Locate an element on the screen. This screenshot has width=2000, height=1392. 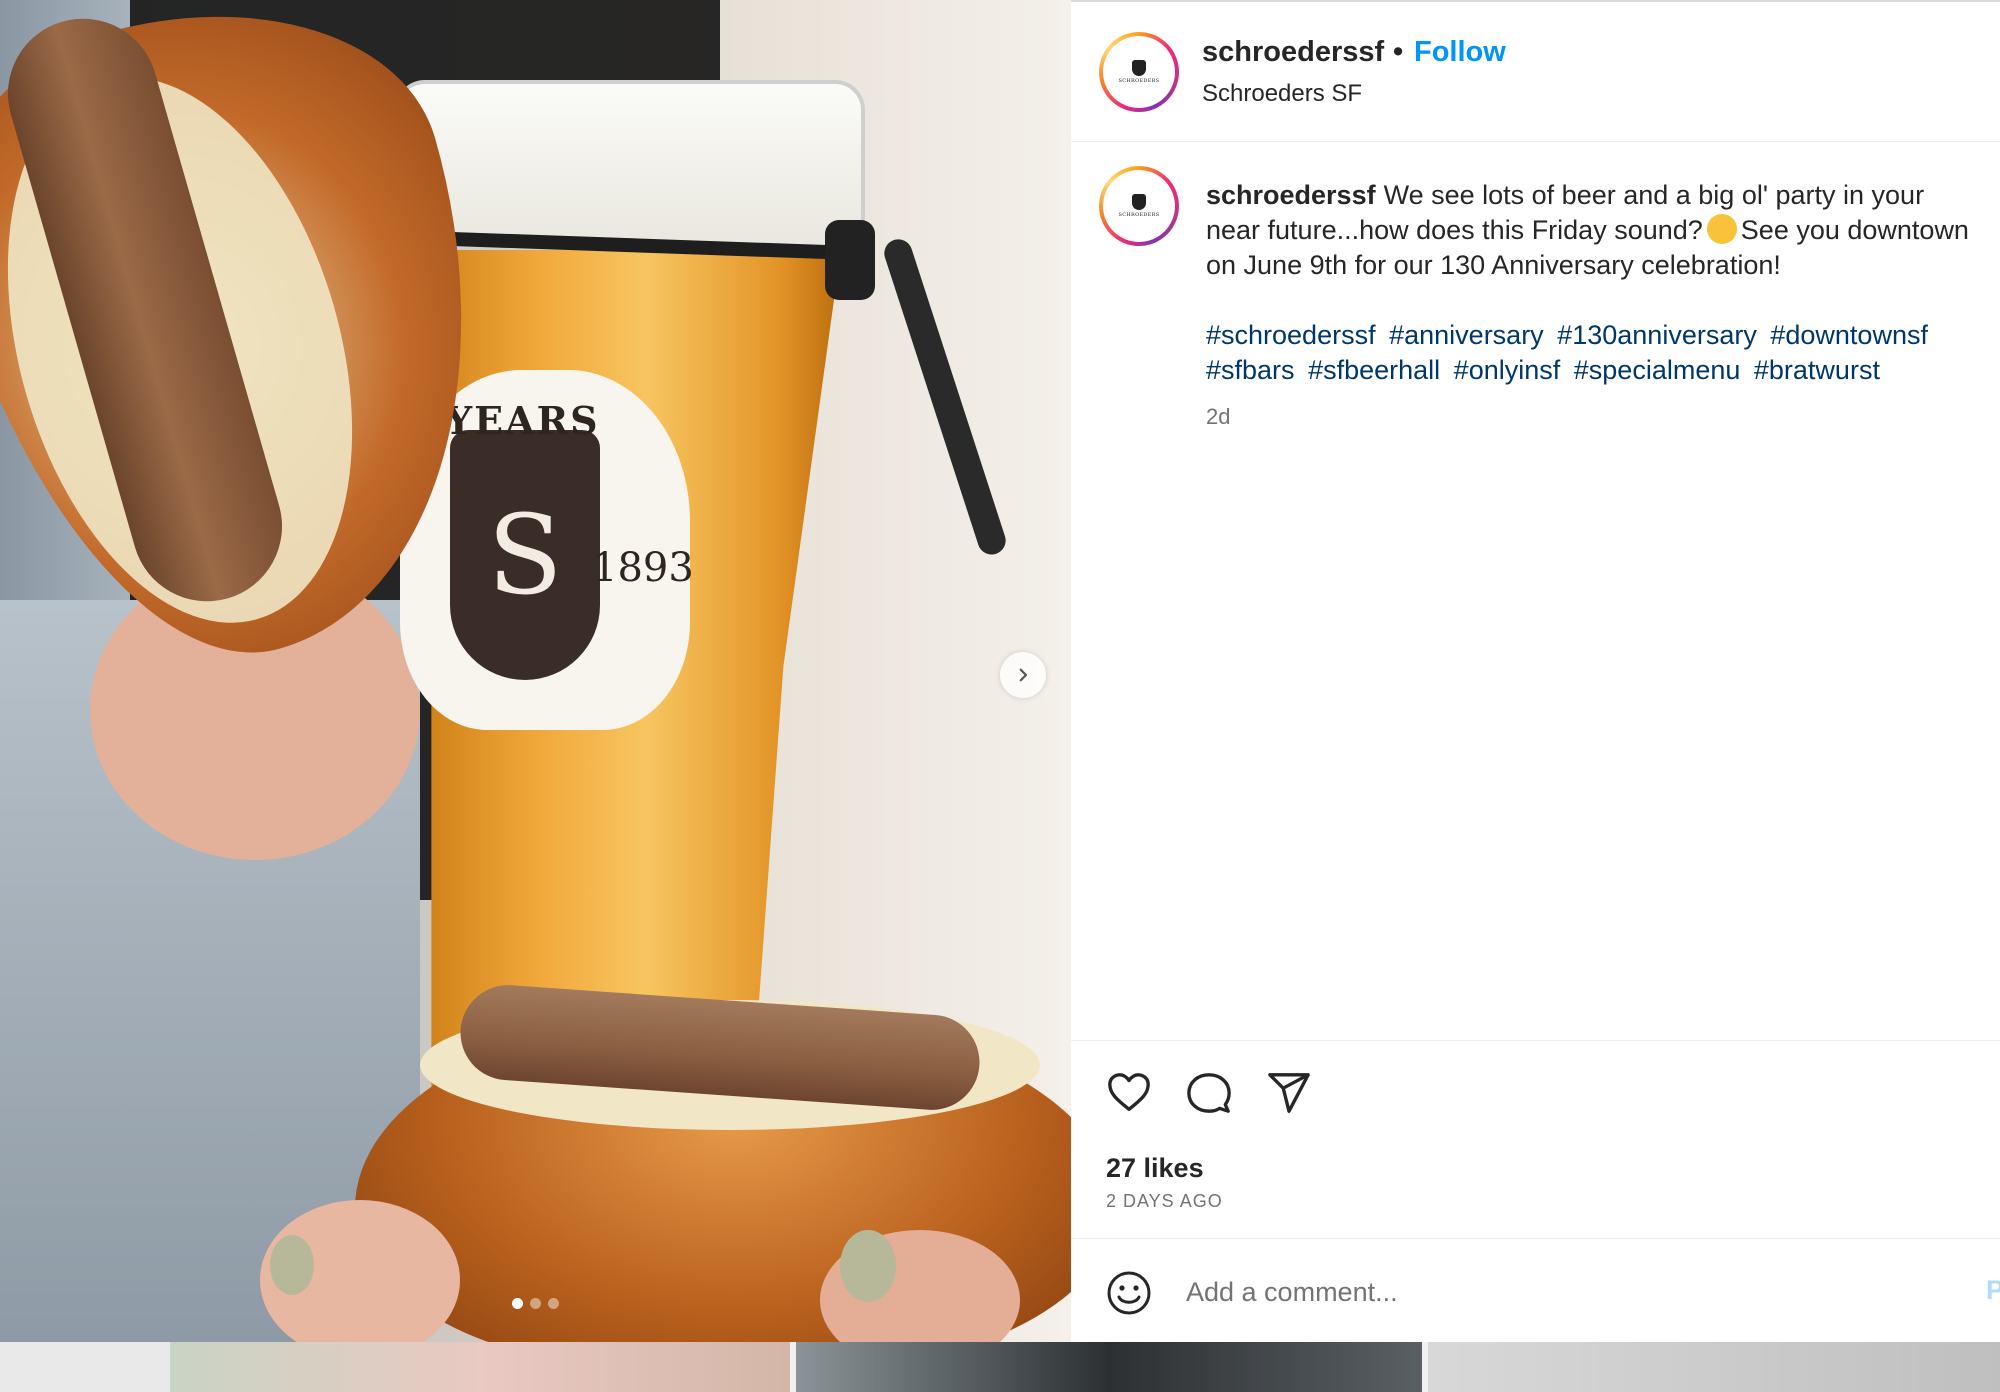
post-actions: 27 likes 2 DAYS AGO is located at coordinates (1535, 1140).